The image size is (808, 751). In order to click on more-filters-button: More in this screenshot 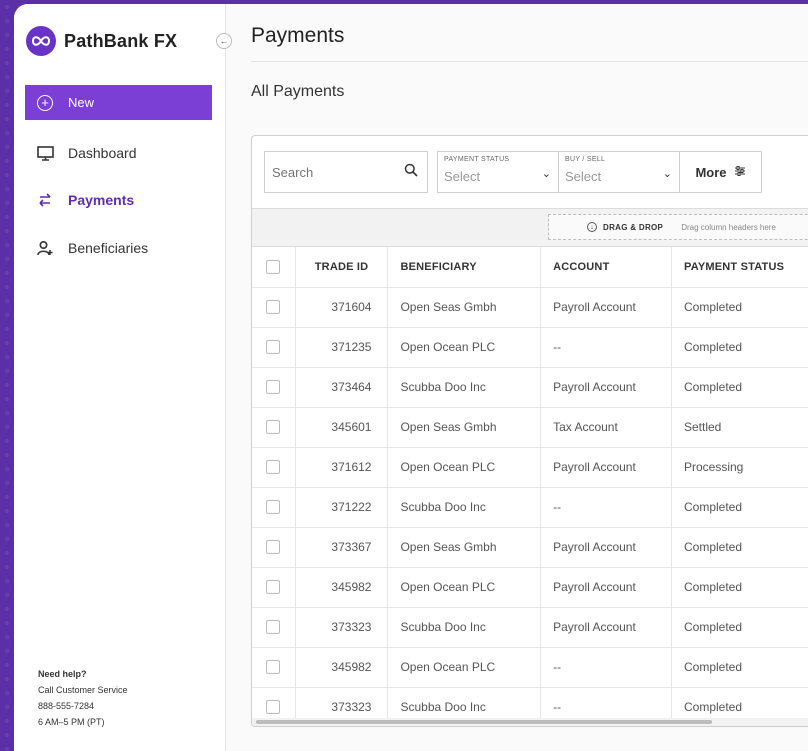, I will do `click(721, 172)`.